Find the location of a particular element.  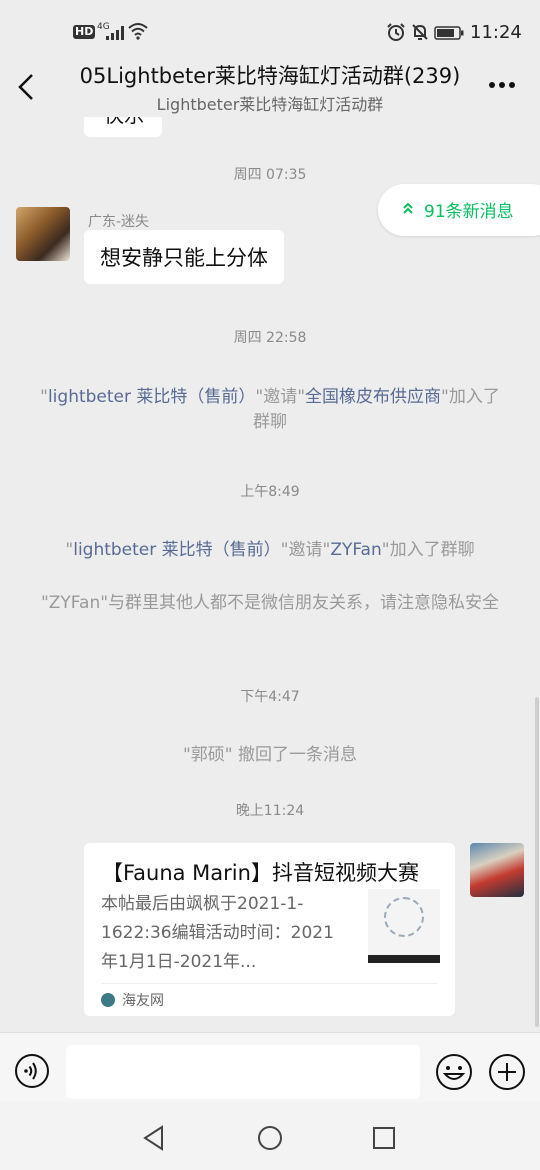

joined-text: "加入了群聊 is located at coordinates (428, 550).